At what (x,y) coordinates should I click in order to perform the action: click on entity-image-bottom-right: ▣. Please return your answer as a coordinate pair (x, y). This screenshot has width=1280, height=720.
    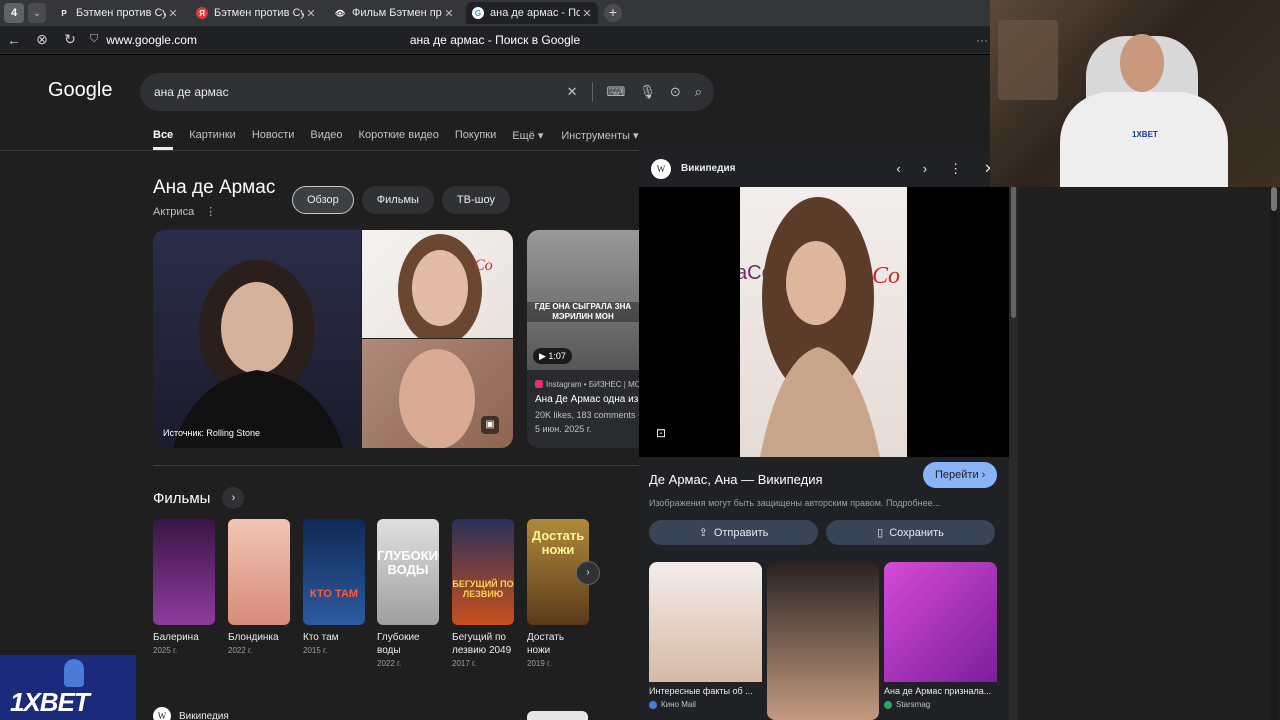
    Looking at the image, I should click on (437, 393).